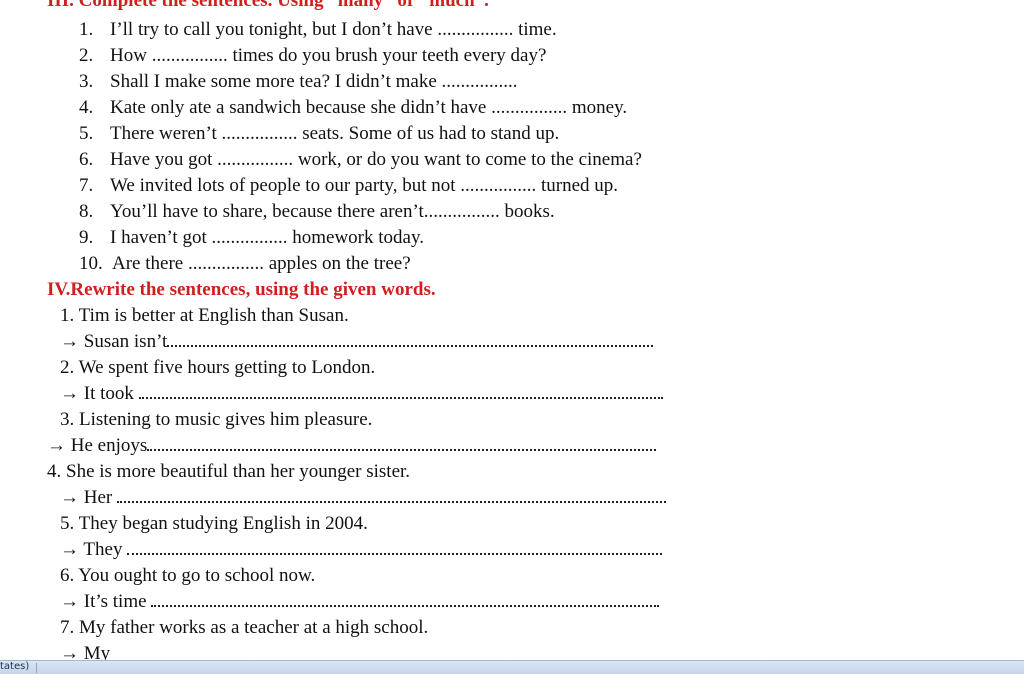  Describe the element at coordinates (86, 185) in the screenshot. I see `item-number: 7.` at that location.